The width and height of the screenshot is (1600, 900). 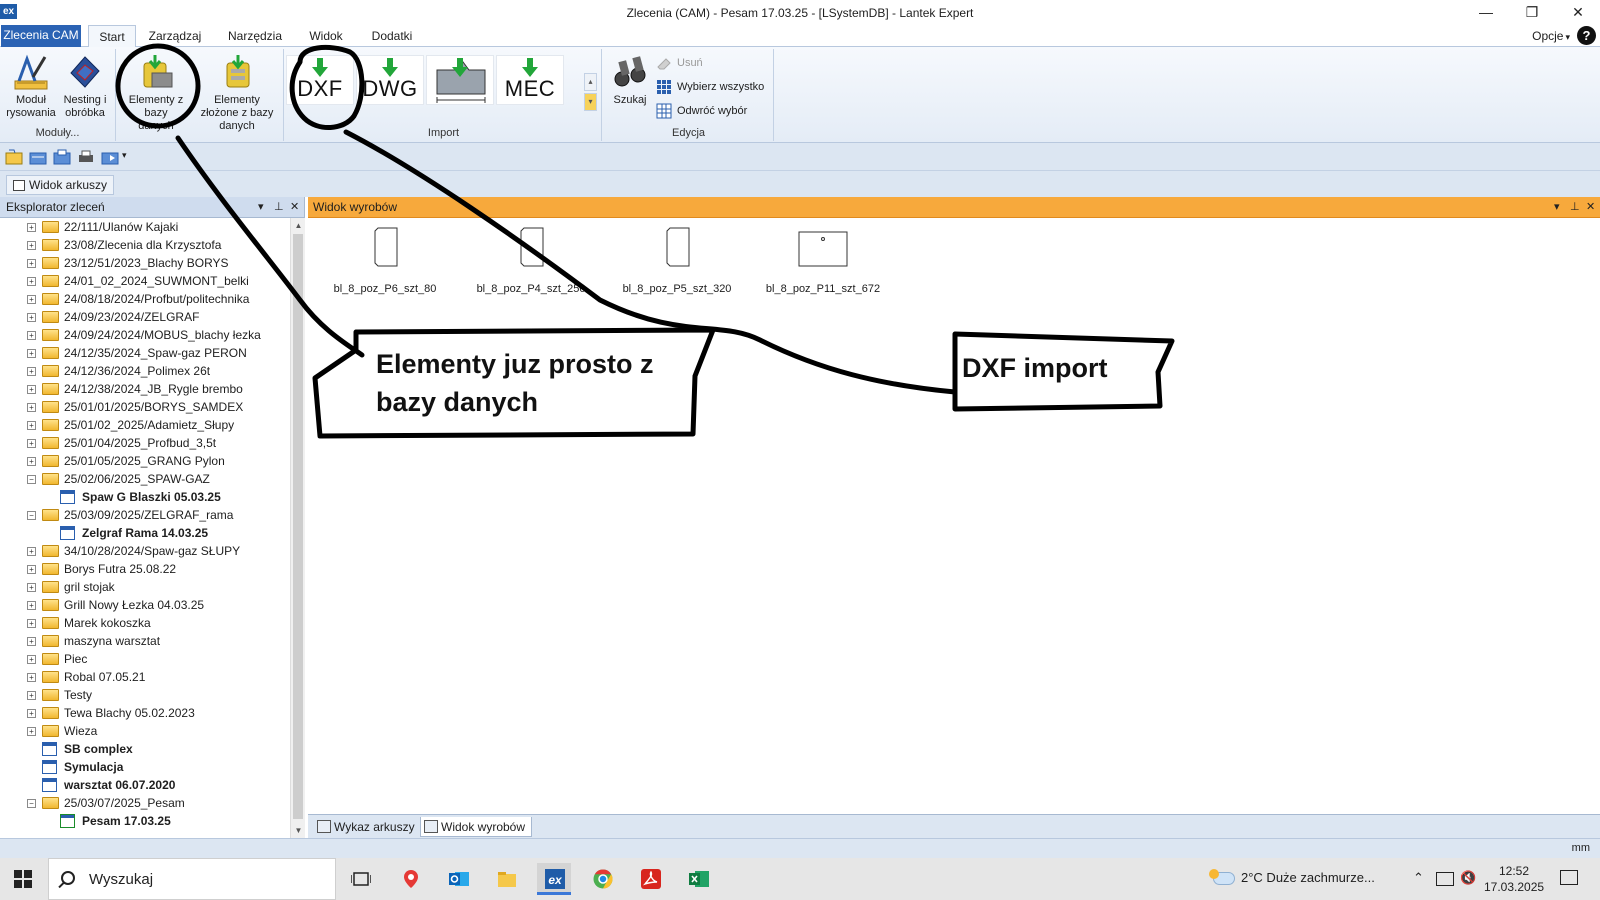 I want to click on tab-dodatki: Dodatki, so click(x=392, y=36).